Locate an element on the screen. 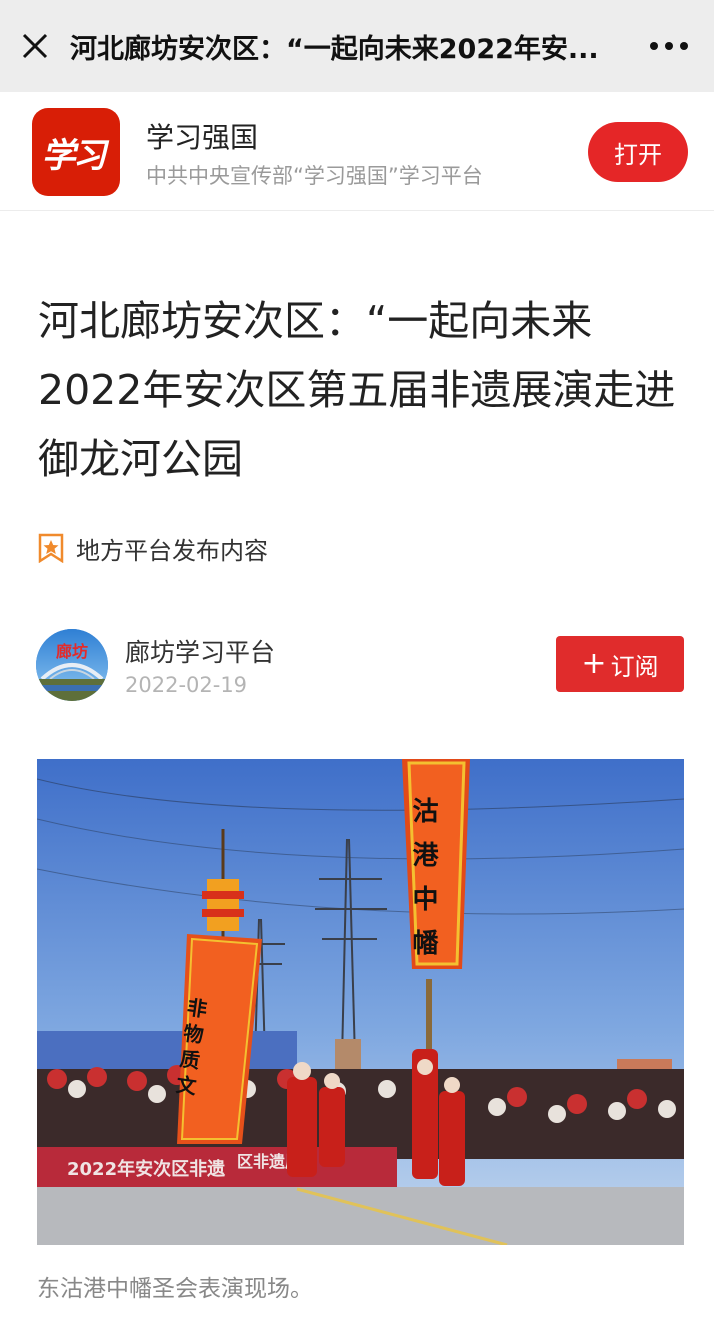  open-app-button: 打开 is located at coordinates (638, 152).